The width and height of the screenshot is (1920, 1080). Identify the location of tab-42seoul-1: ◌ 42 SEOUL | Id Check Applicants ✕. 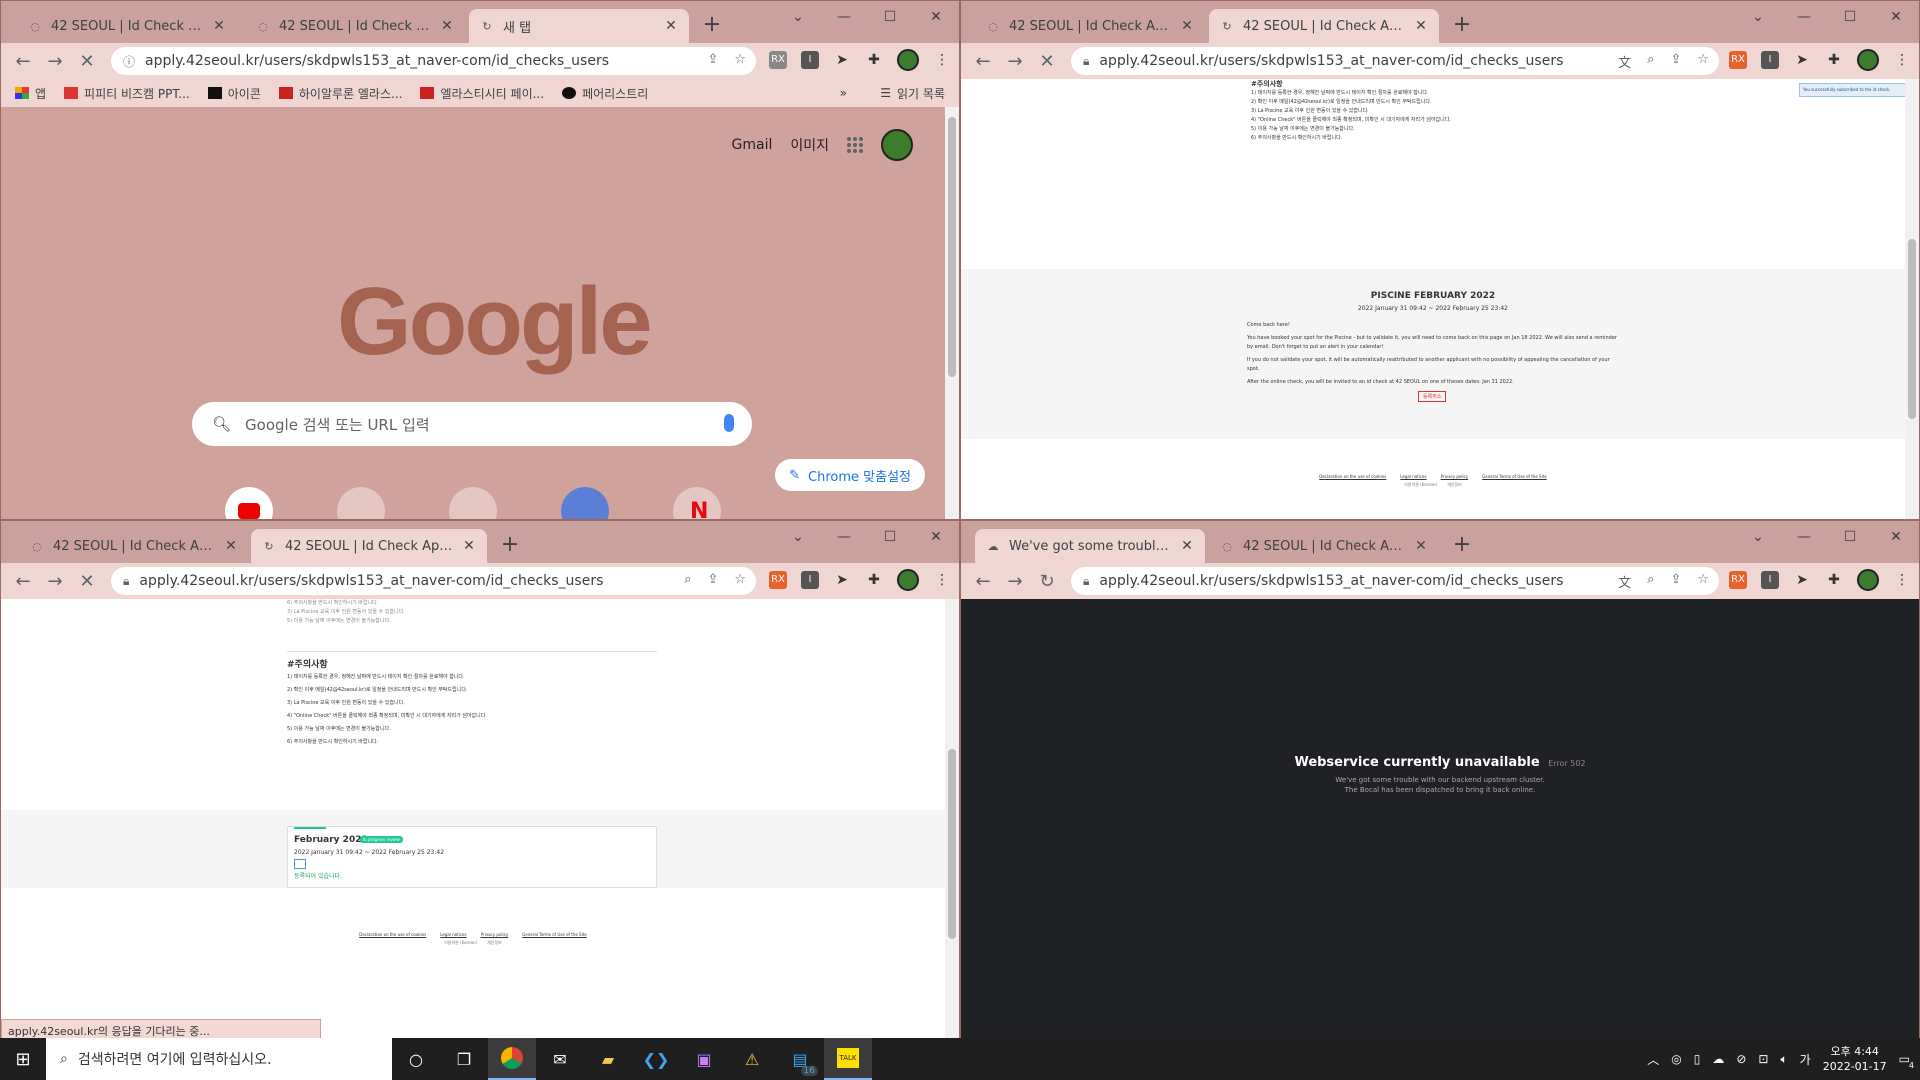
(1090, 26).